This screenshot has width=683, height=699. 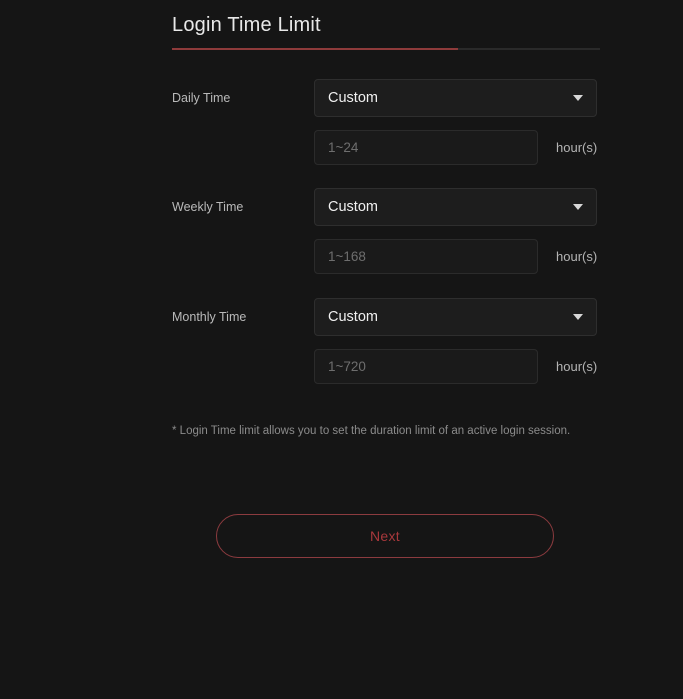 What do you see at coordinates (341, 345) in the screenshot?
I see `form-row-monthly-time: Monthly Time Custom 1~720 hour(s)` at bounding box center [341, 345].